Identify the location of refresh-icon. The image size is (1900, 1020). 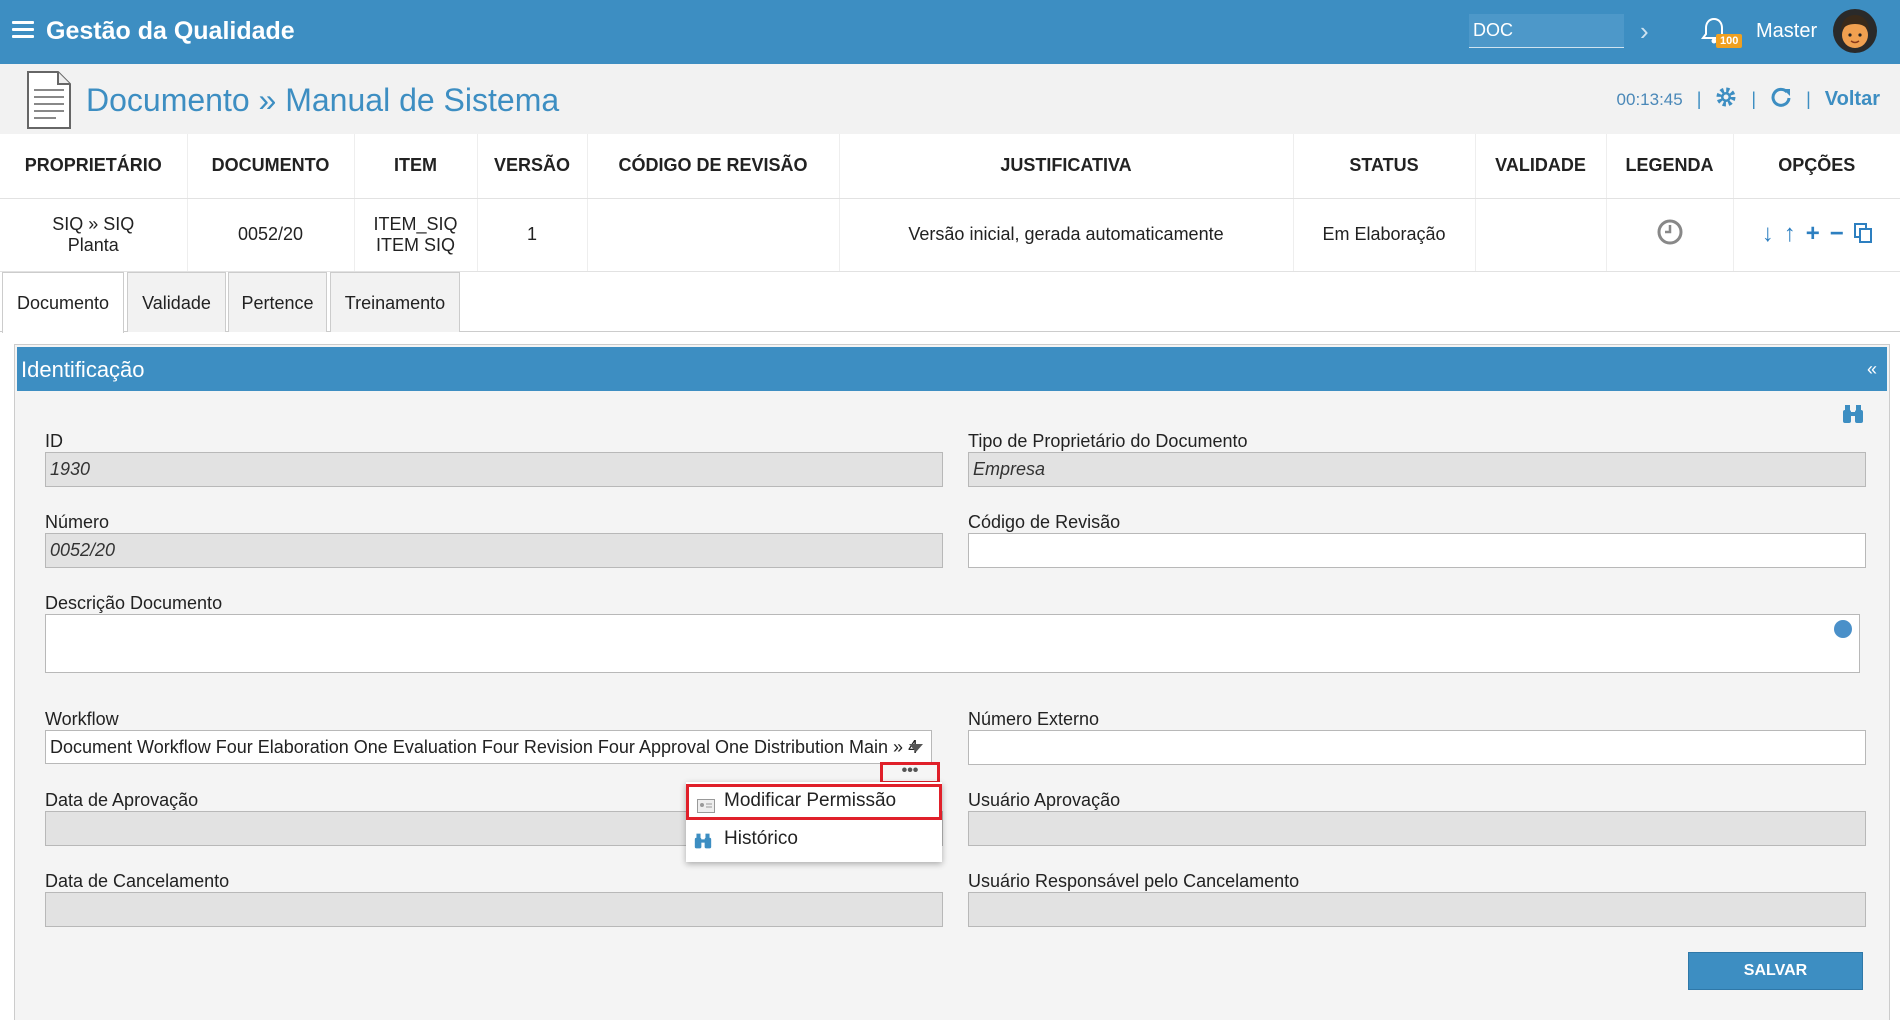
(1781, 99).